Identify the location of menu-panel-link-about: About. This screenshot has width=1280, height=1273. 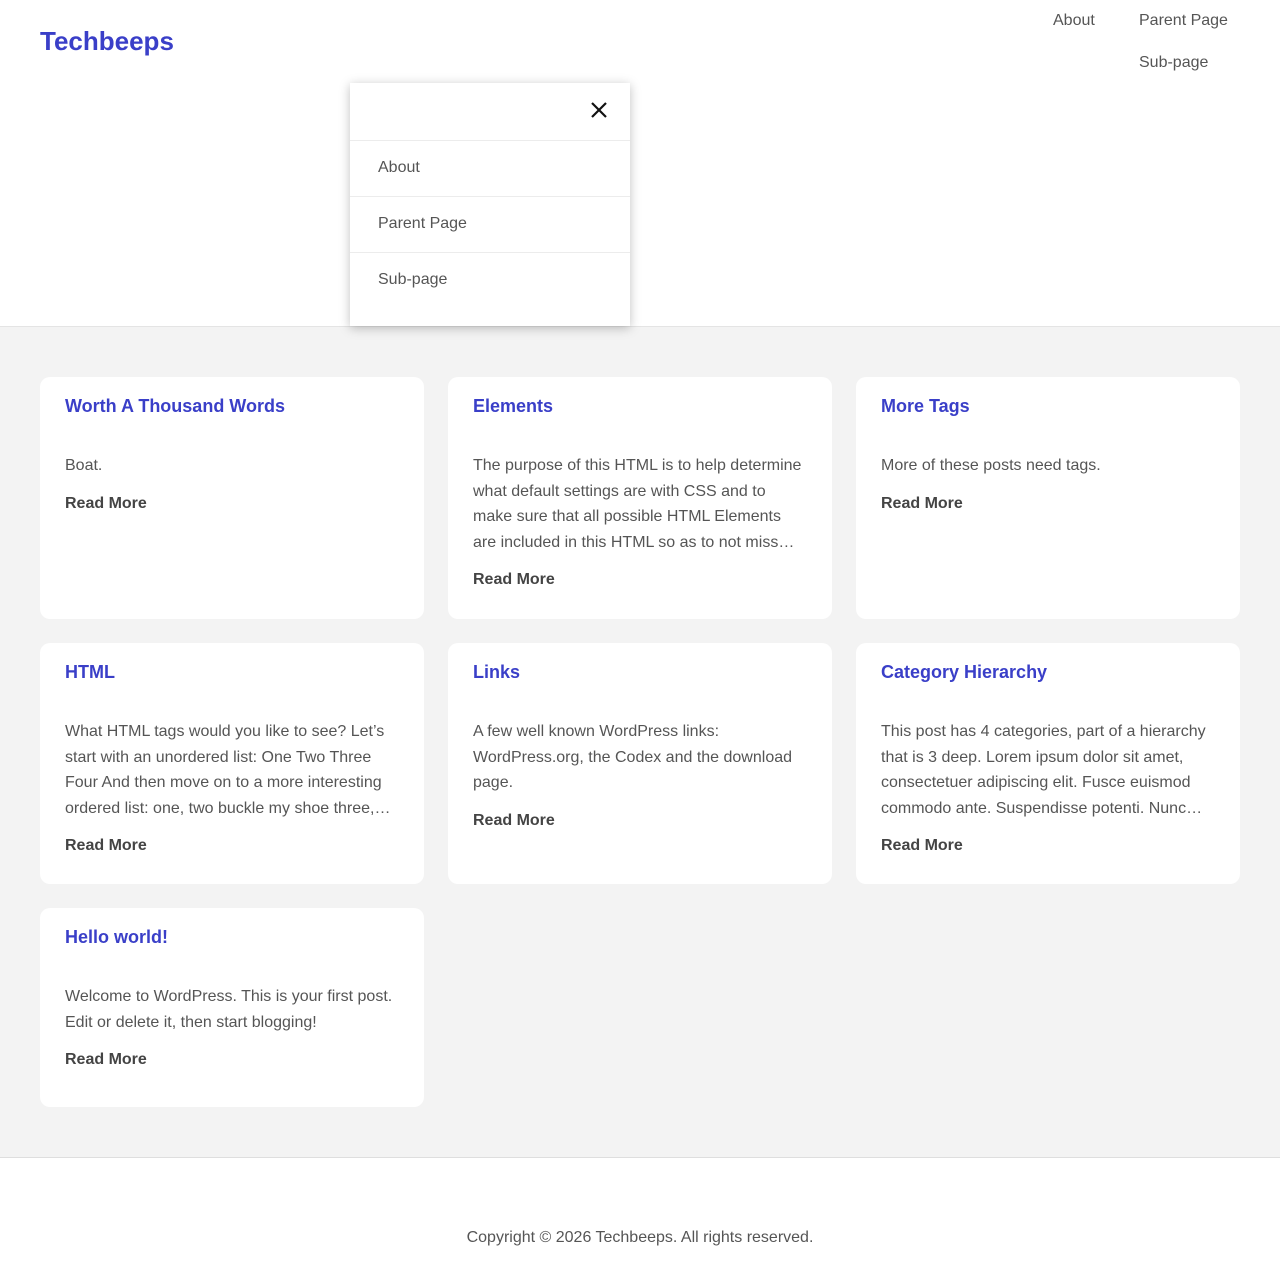
(399, 168).